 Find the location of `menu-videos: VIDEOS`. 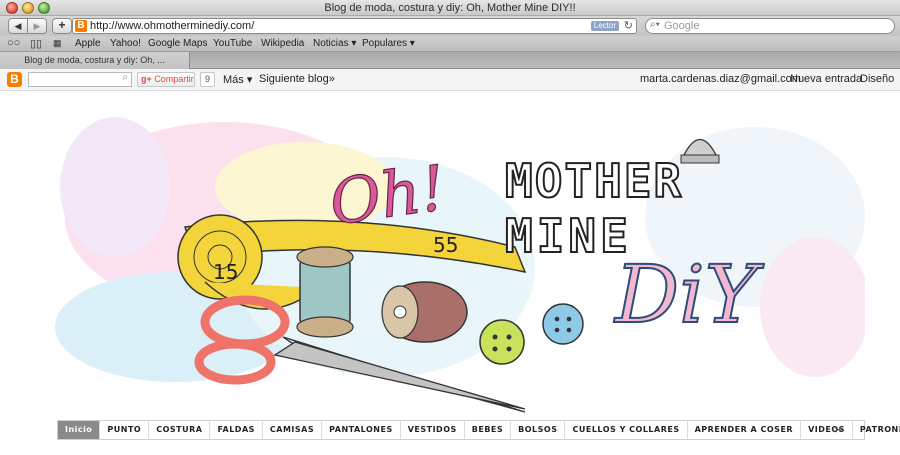

menu-videos: VIDEOS is located at coordinates (827, 430).